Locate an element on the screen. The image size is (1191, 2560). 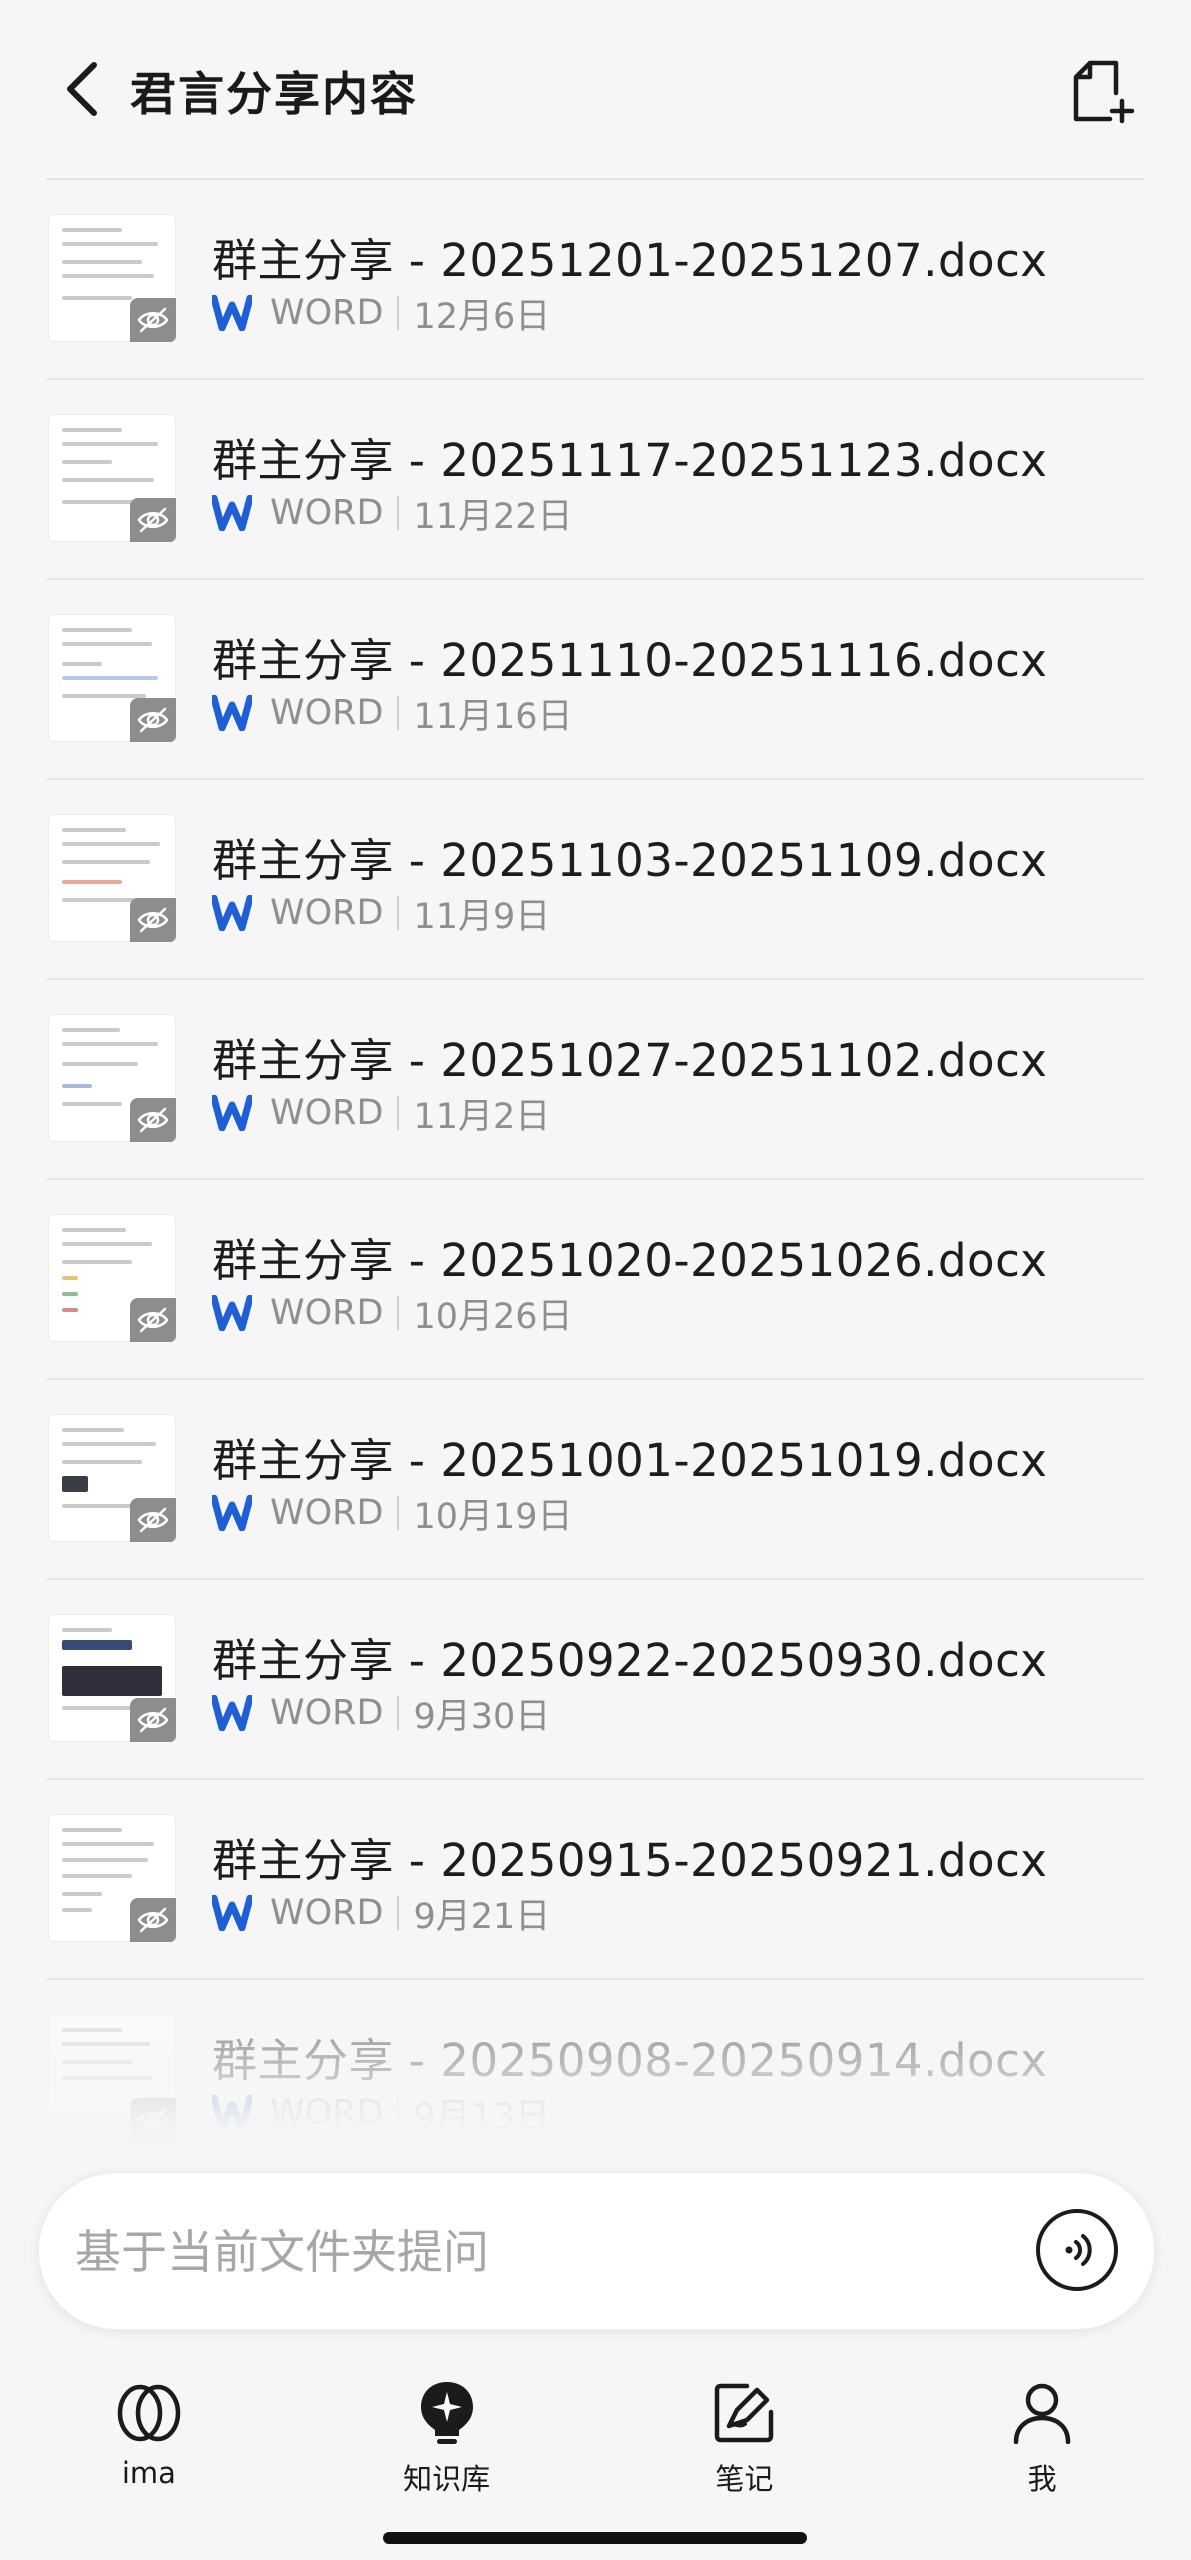
chevron-left-icon is located at coordinates (82, 89).